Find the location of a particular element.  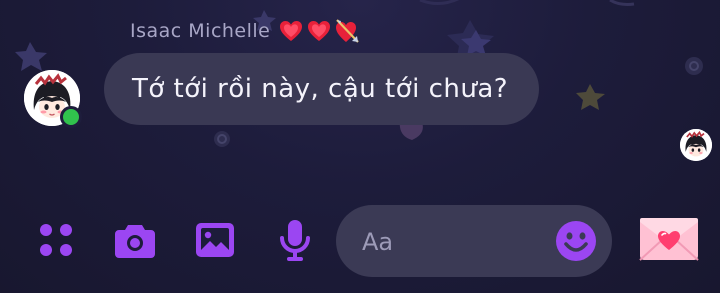

microphone-icon is located at coordinates (295, 240).